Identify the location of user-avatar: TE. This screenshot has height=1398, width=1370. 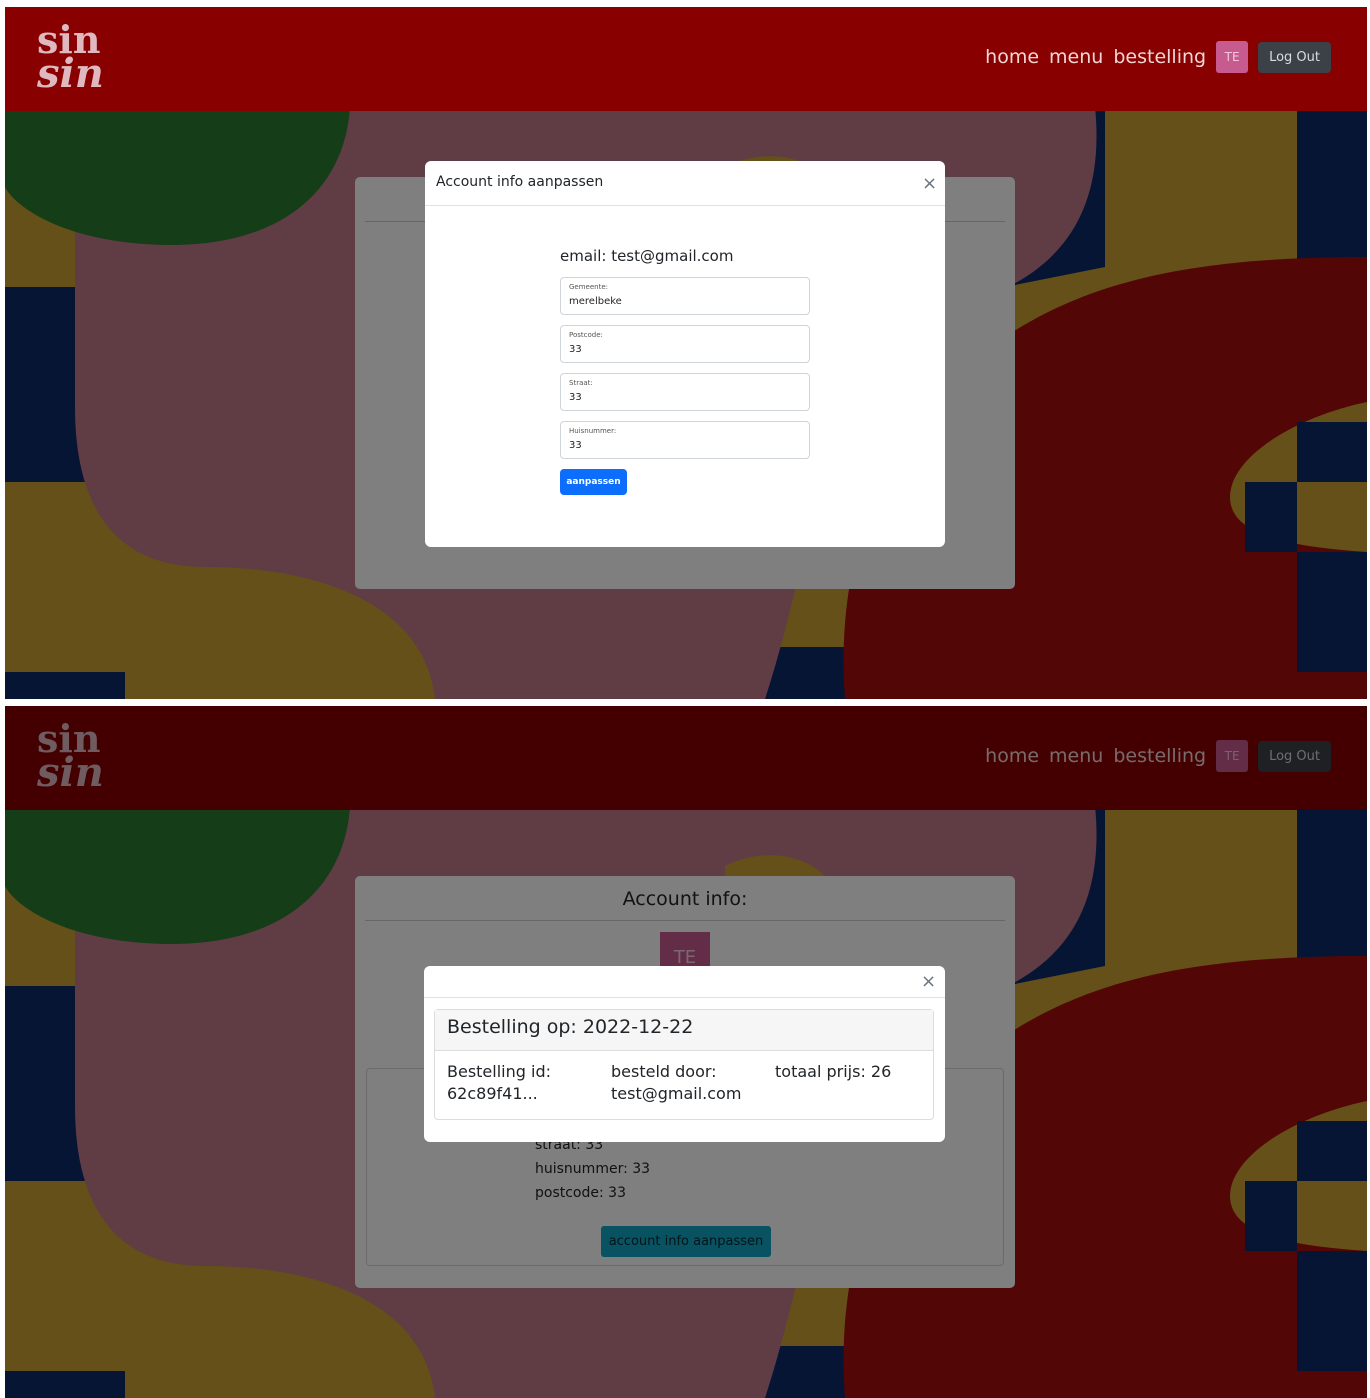
(1232, 57).